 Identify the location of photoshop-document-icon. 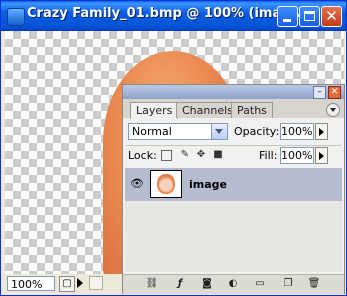
(16, 17).